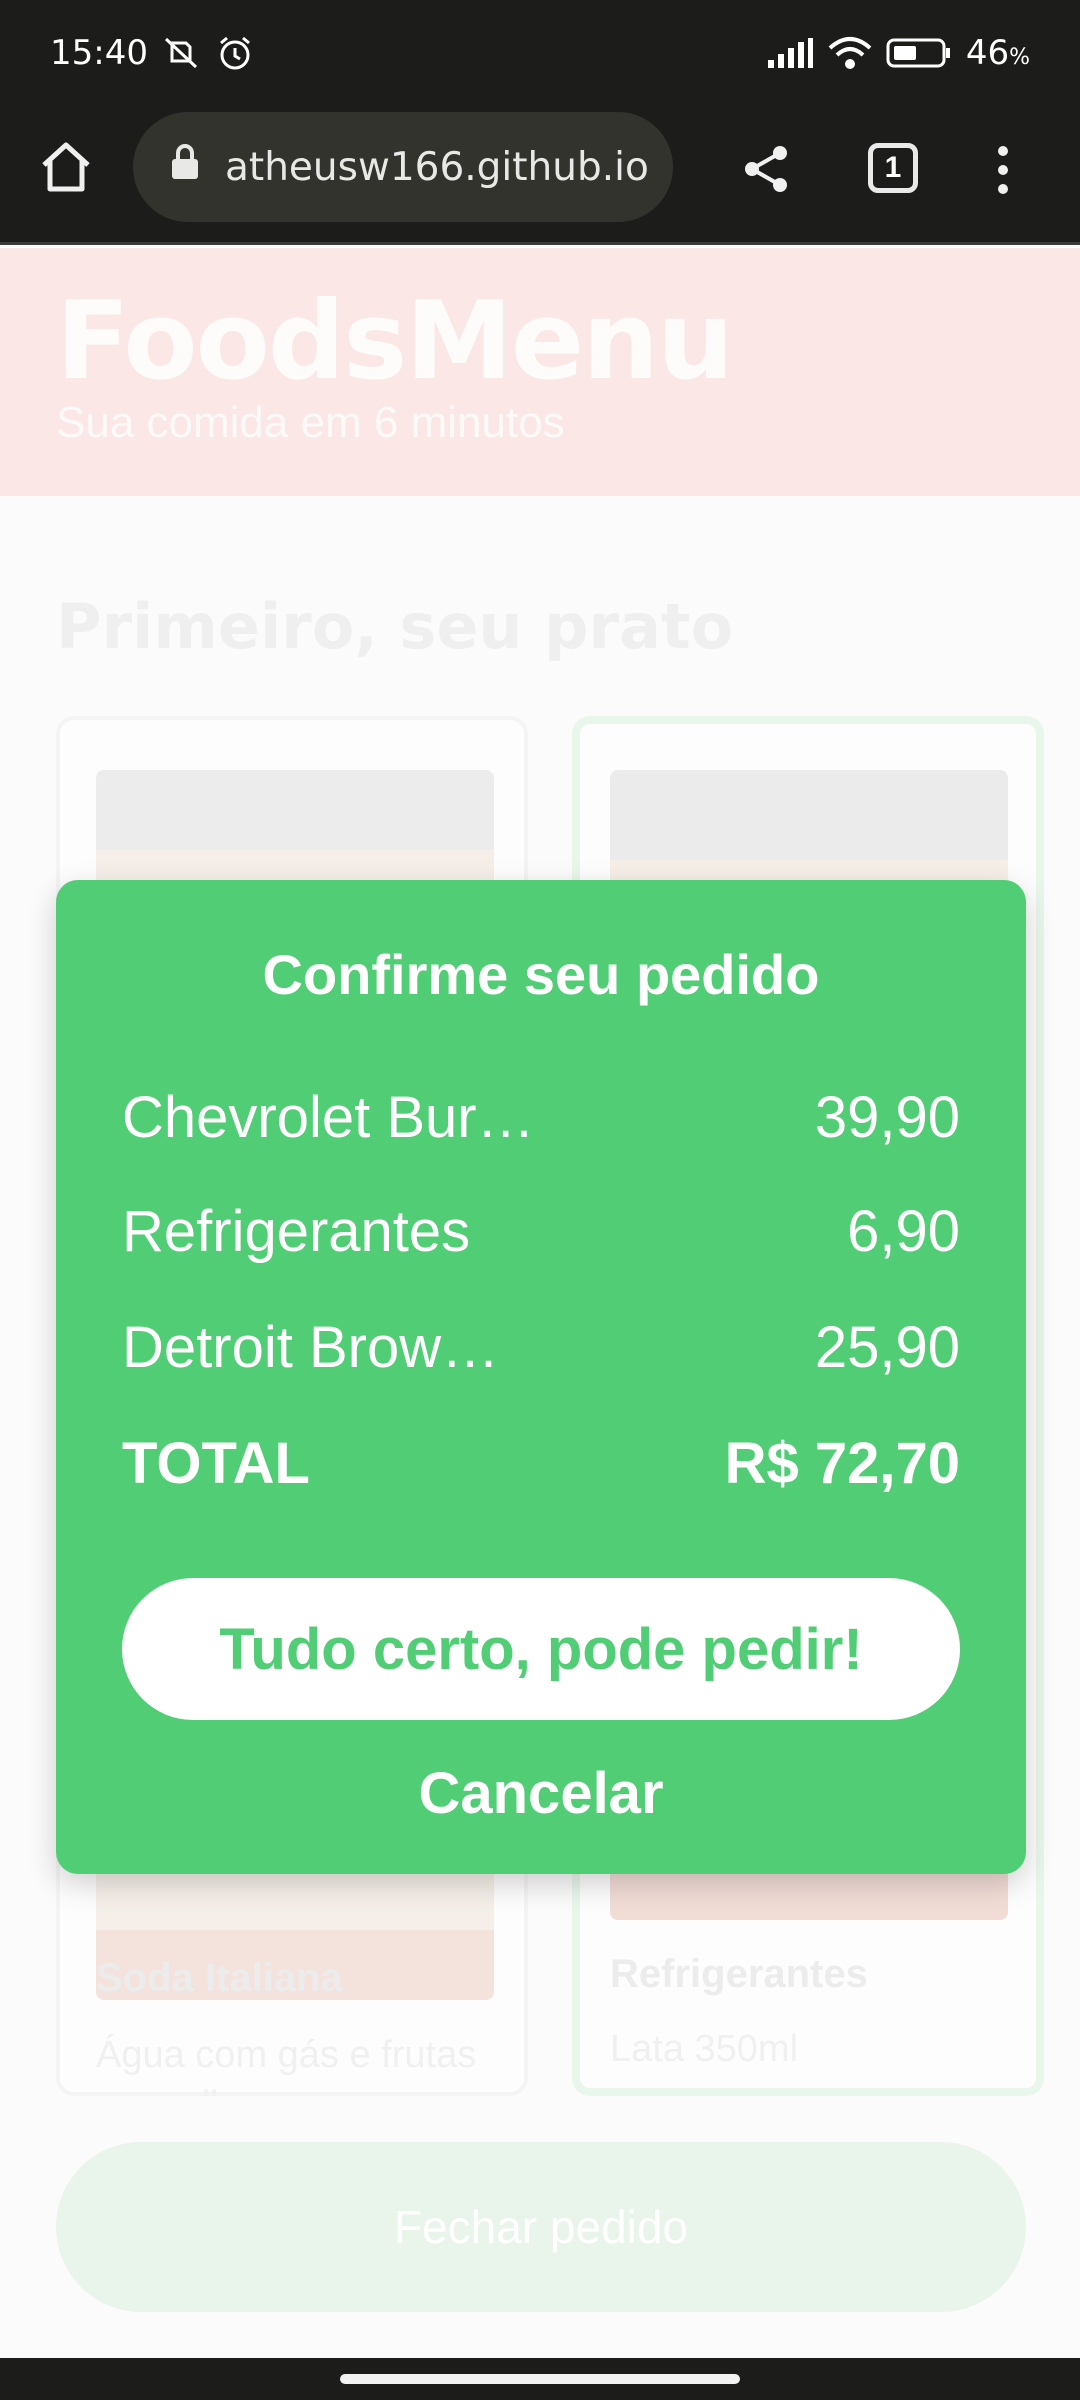 This screenshot has width=1080, height=2400. I want to click on status-bar: 15:40 46%, so click(540, 52).